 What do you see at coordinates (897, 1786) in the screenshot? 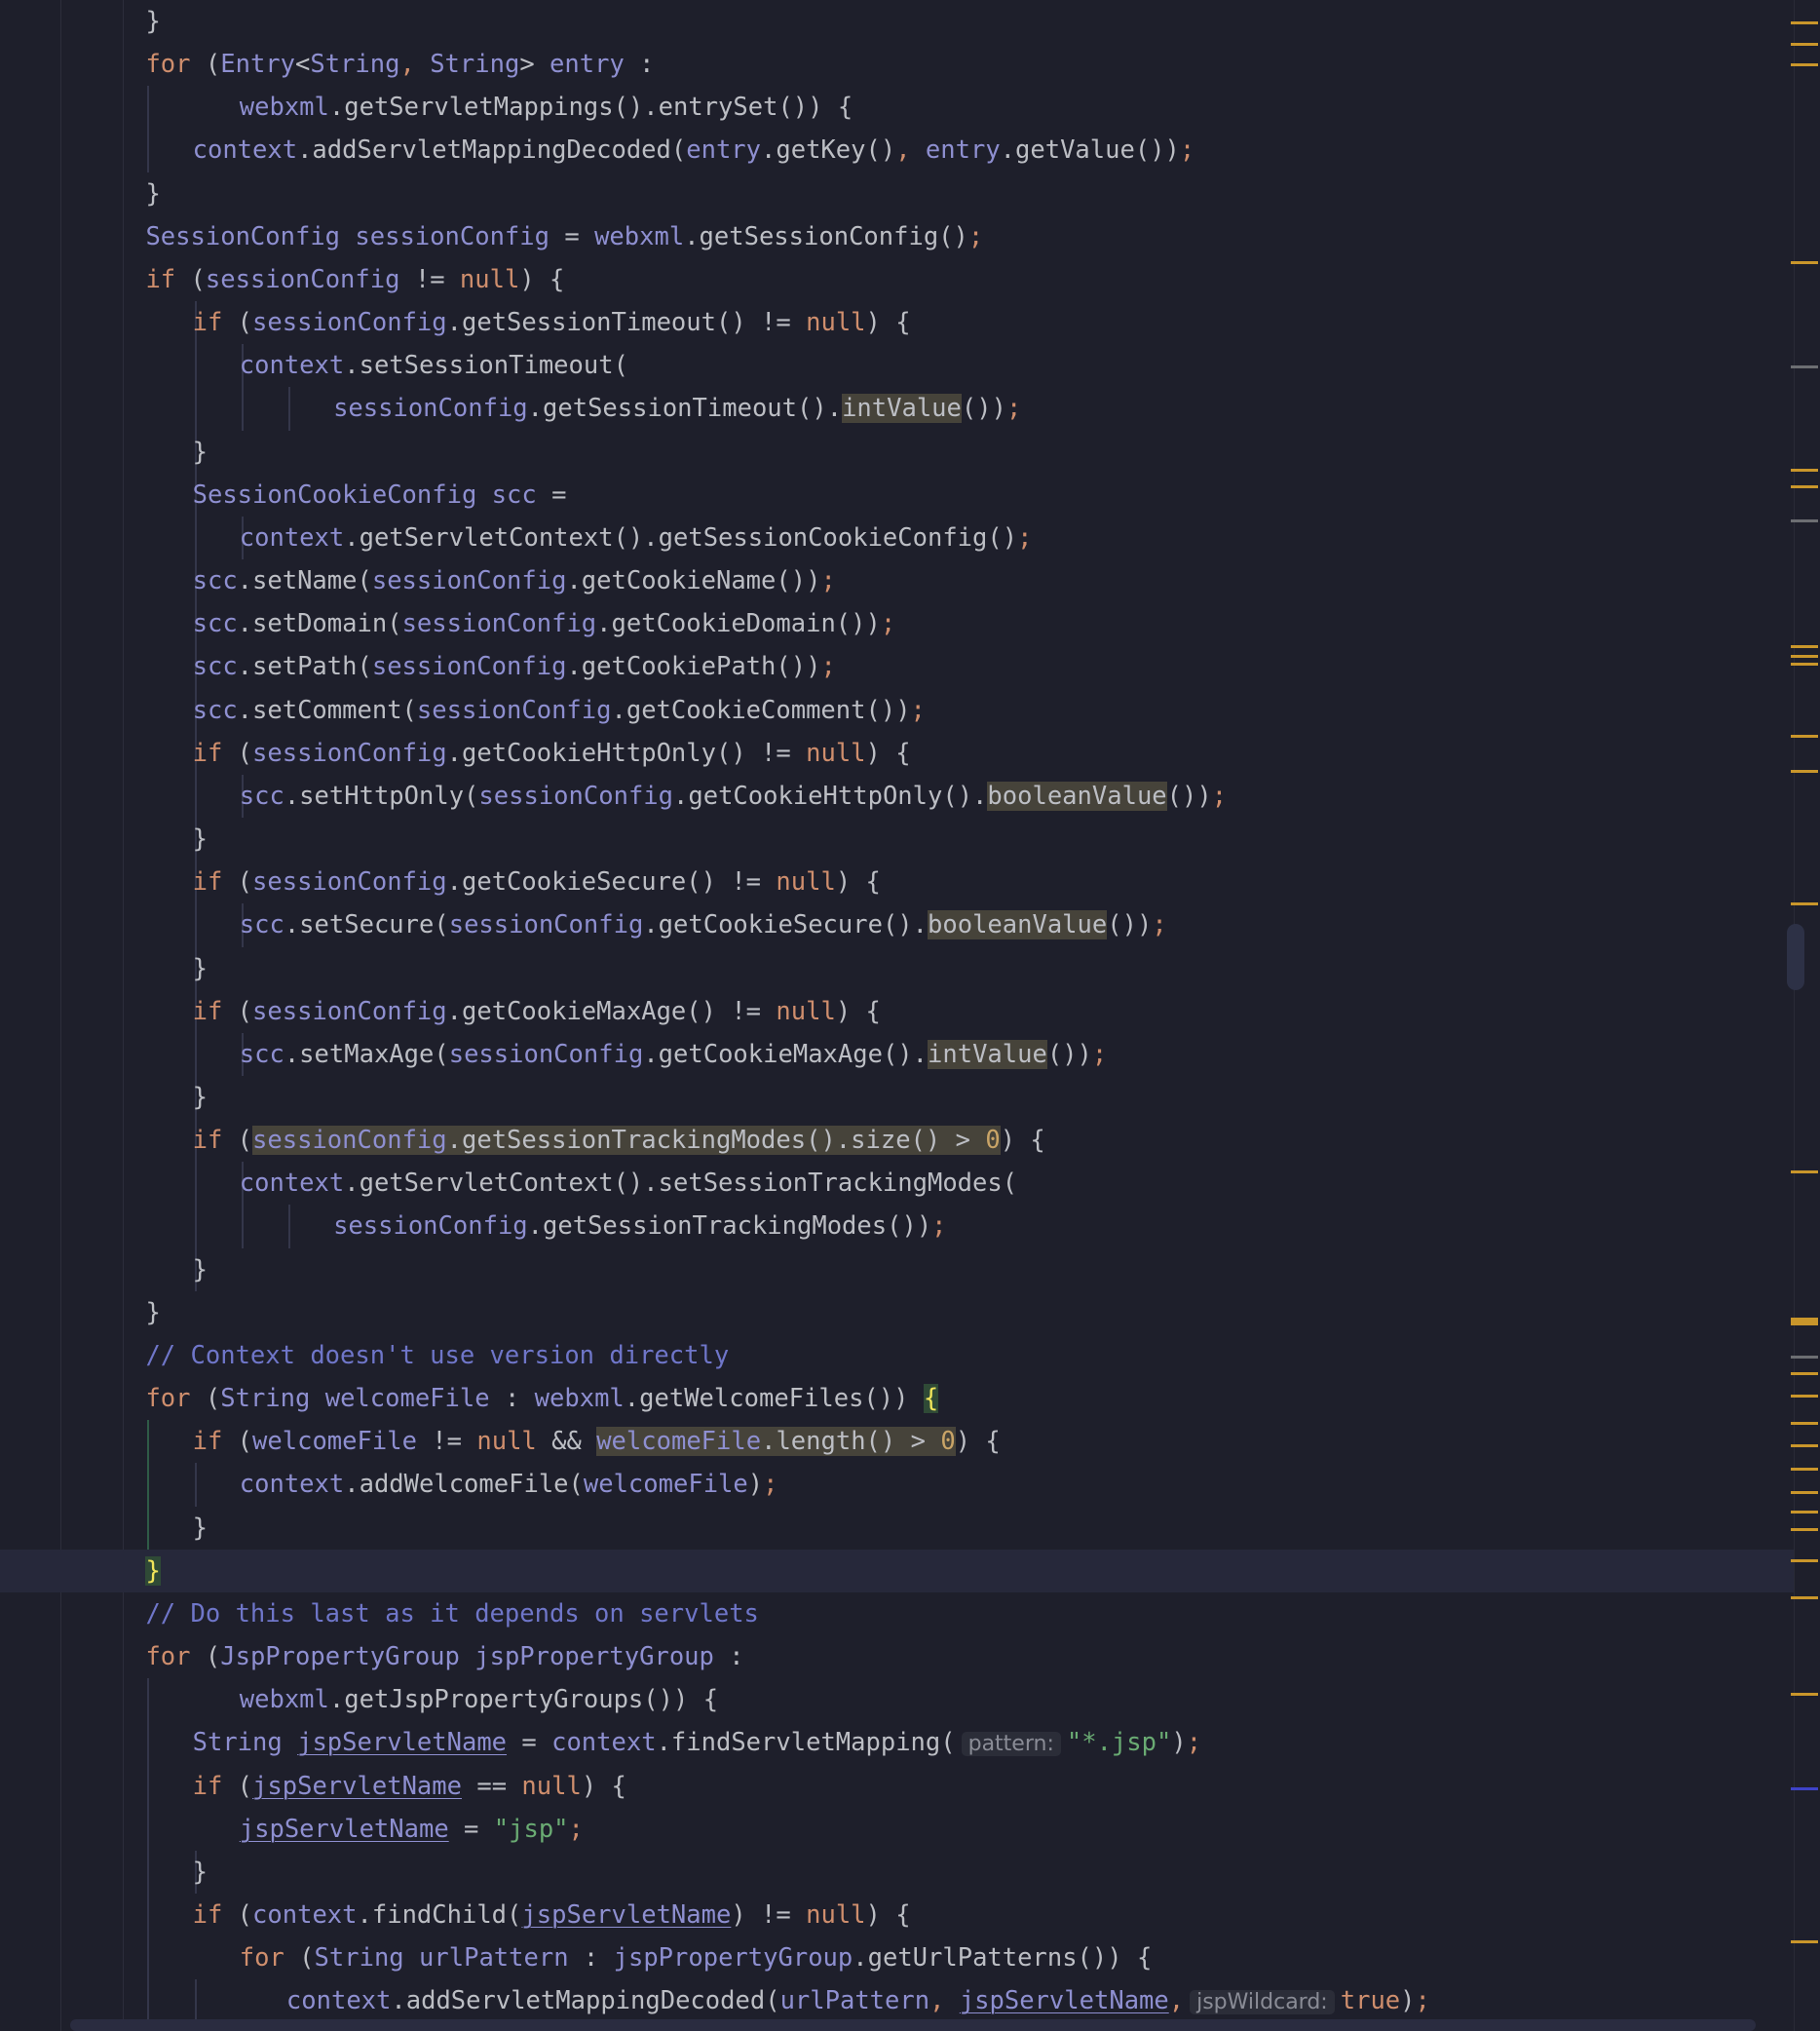
I see `code-line: if (jspServletName == null) {` at bounding box center [897, 1786].